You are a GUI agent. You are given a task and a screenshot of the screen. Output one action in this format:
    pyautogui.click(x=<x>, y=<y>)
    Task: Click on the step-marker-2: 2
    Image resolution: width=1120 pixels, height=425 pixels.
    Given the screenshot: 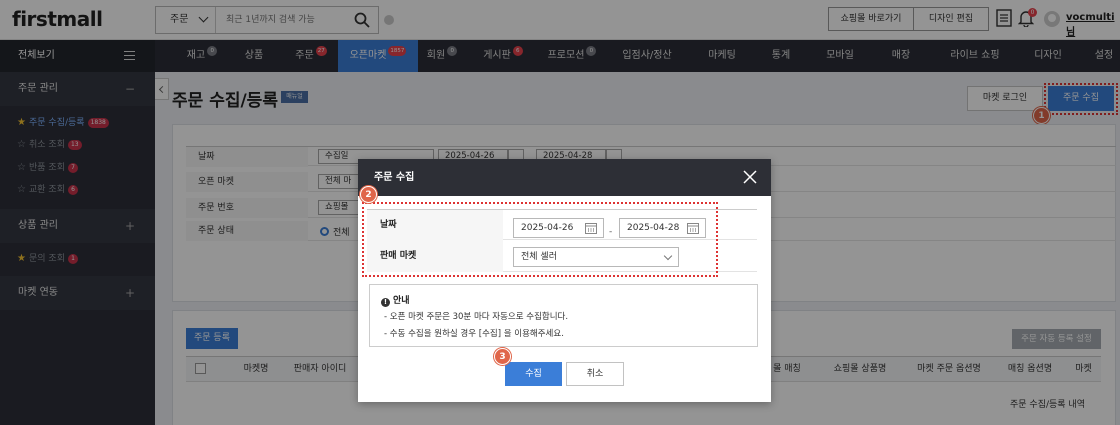 What is the action you would take?
    pyautogui.click(x=368, y=194)
    